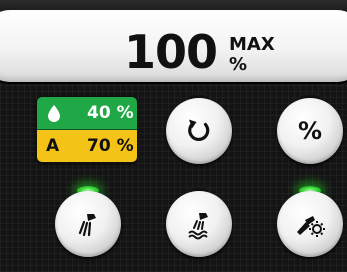 Image resolution: width=347 pixels, height=272 pixels. I want to click on spray-light-button, so click(310, 224).